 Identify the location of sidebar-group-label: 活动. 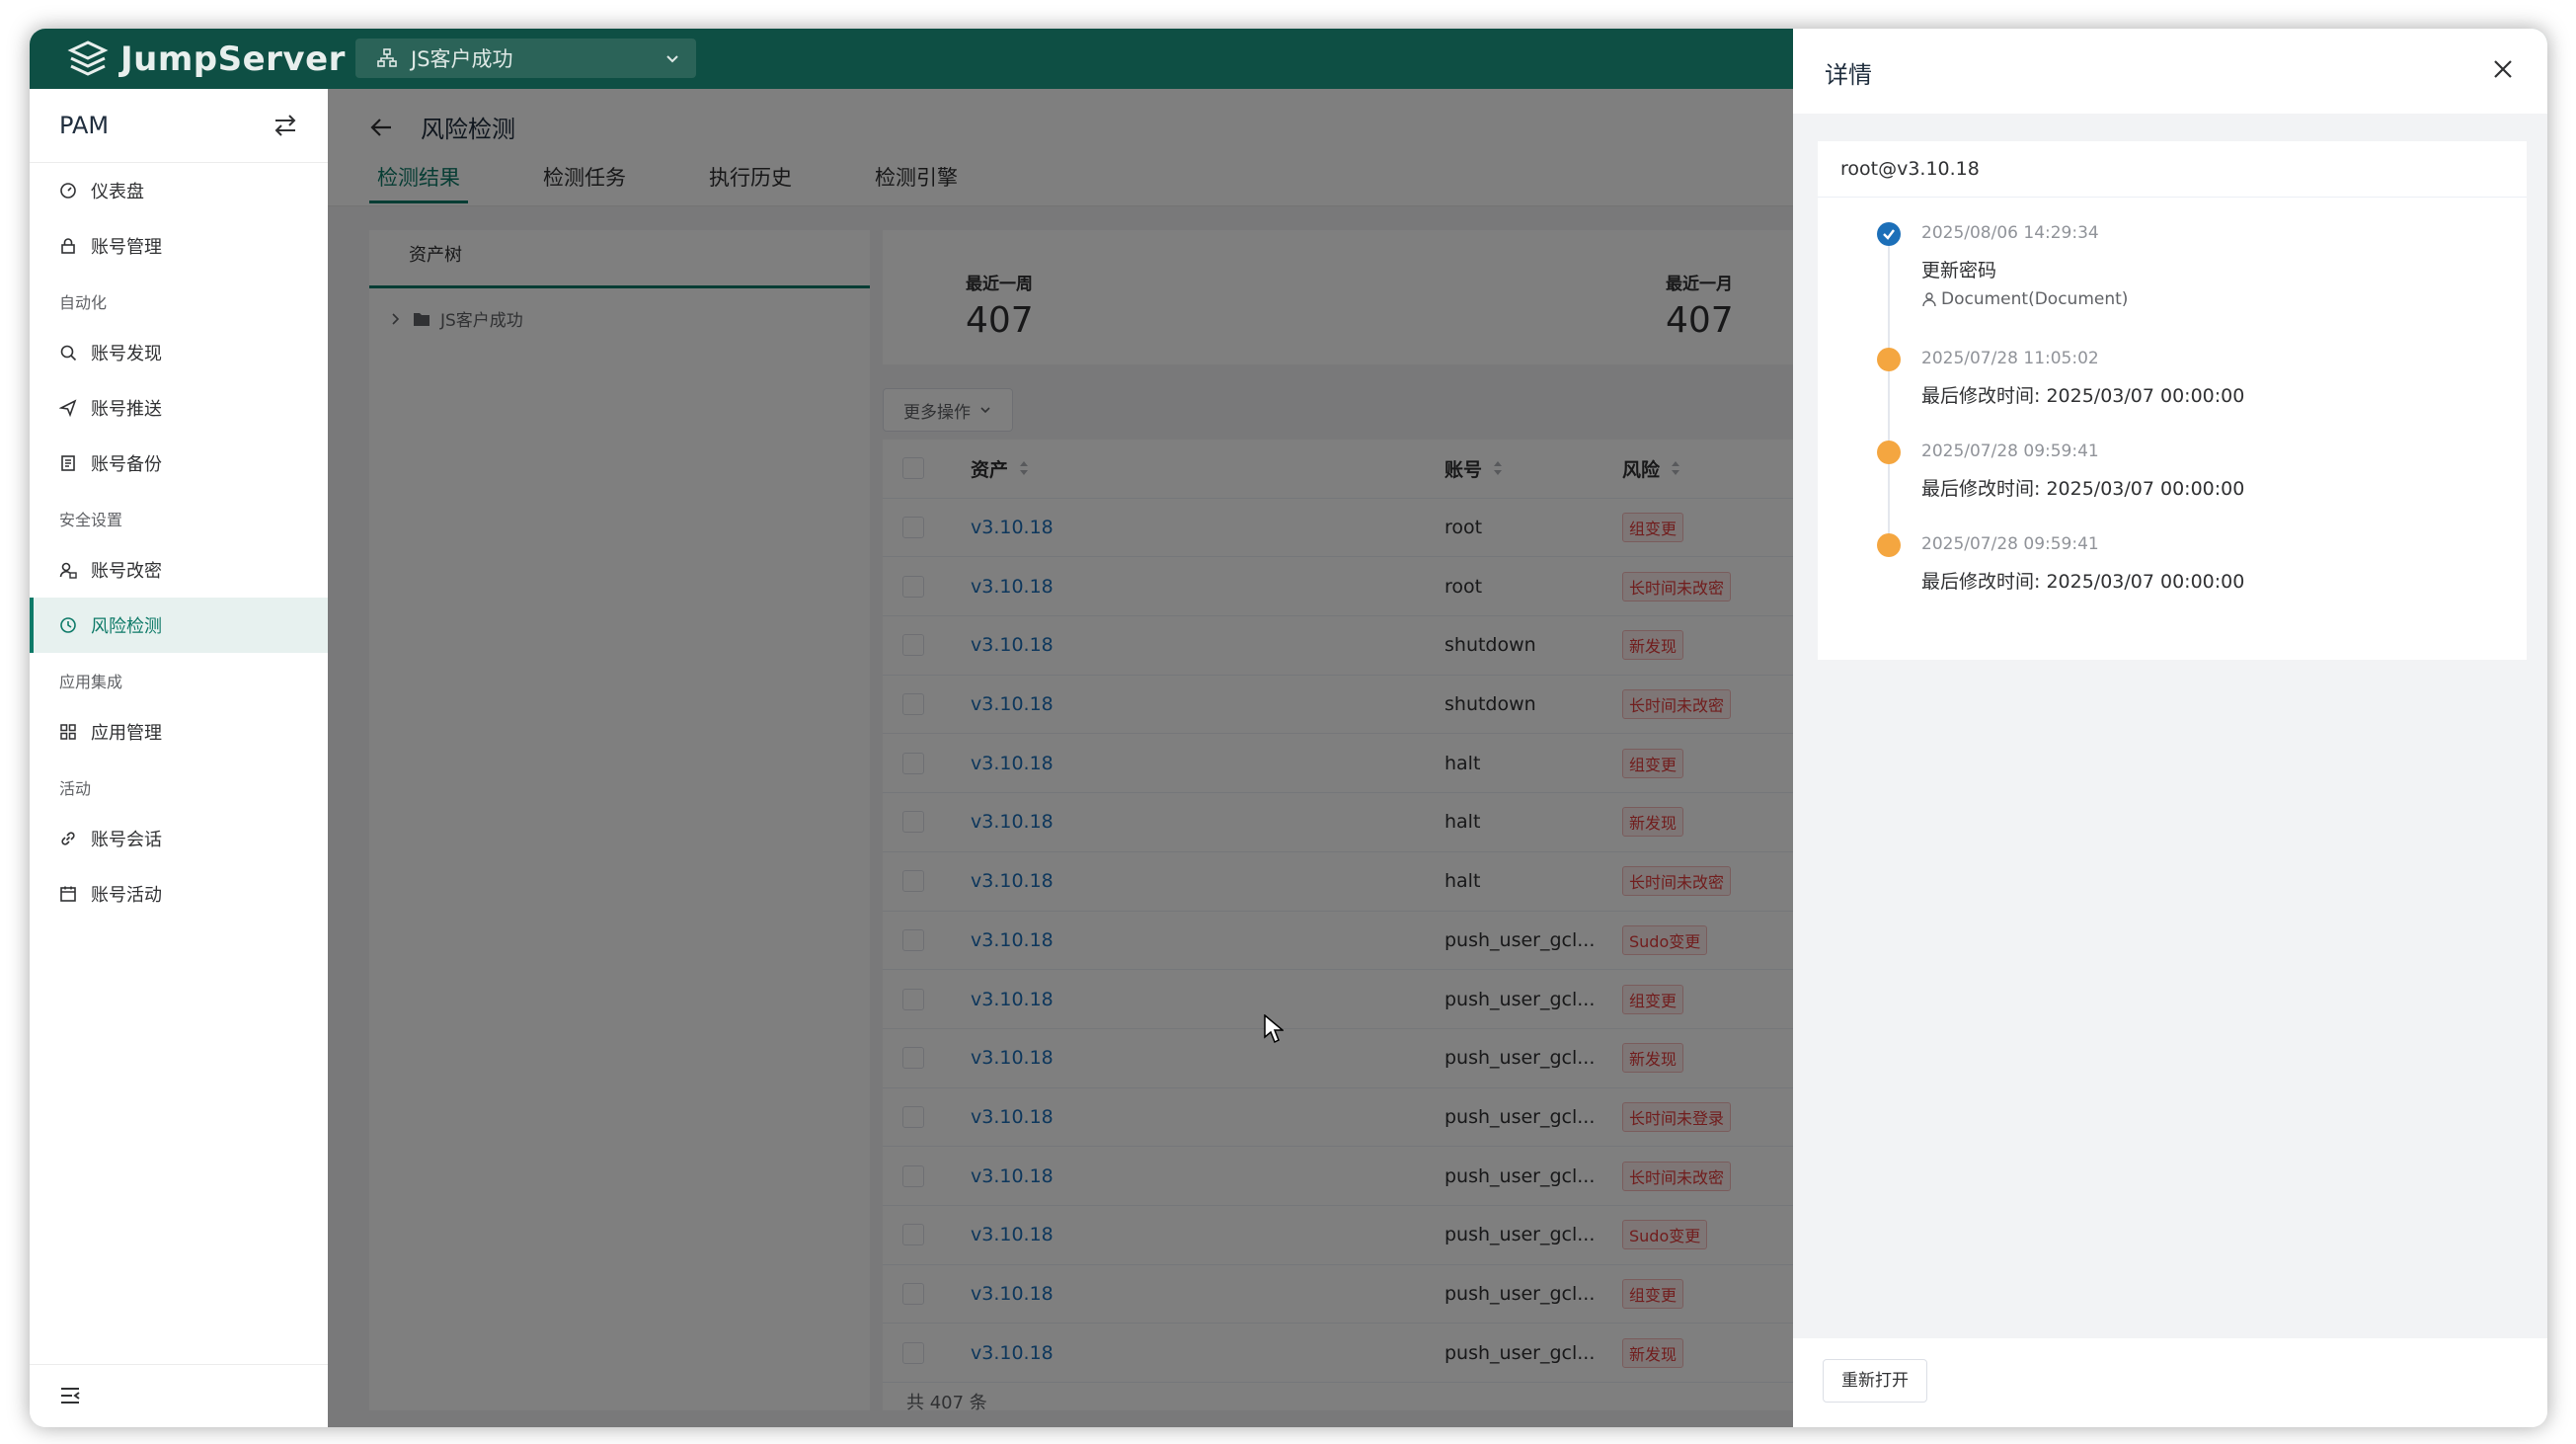
(75, 788).